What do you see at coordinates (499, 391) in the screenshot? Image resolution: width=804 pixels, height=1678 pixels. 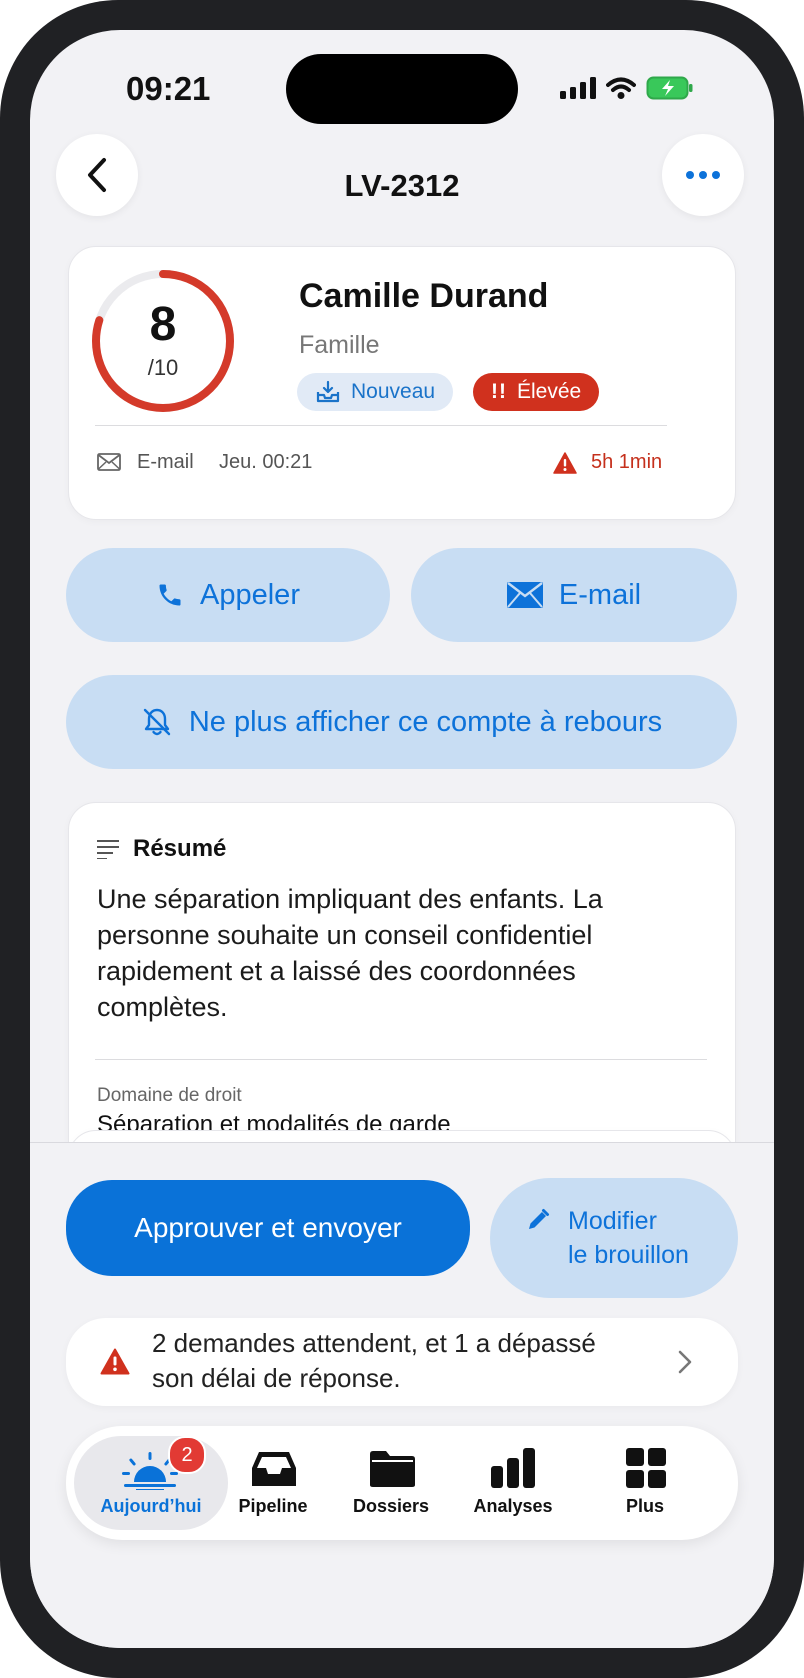 I see `double-exclamation-icon: !!` at bounding box center [499, 391].